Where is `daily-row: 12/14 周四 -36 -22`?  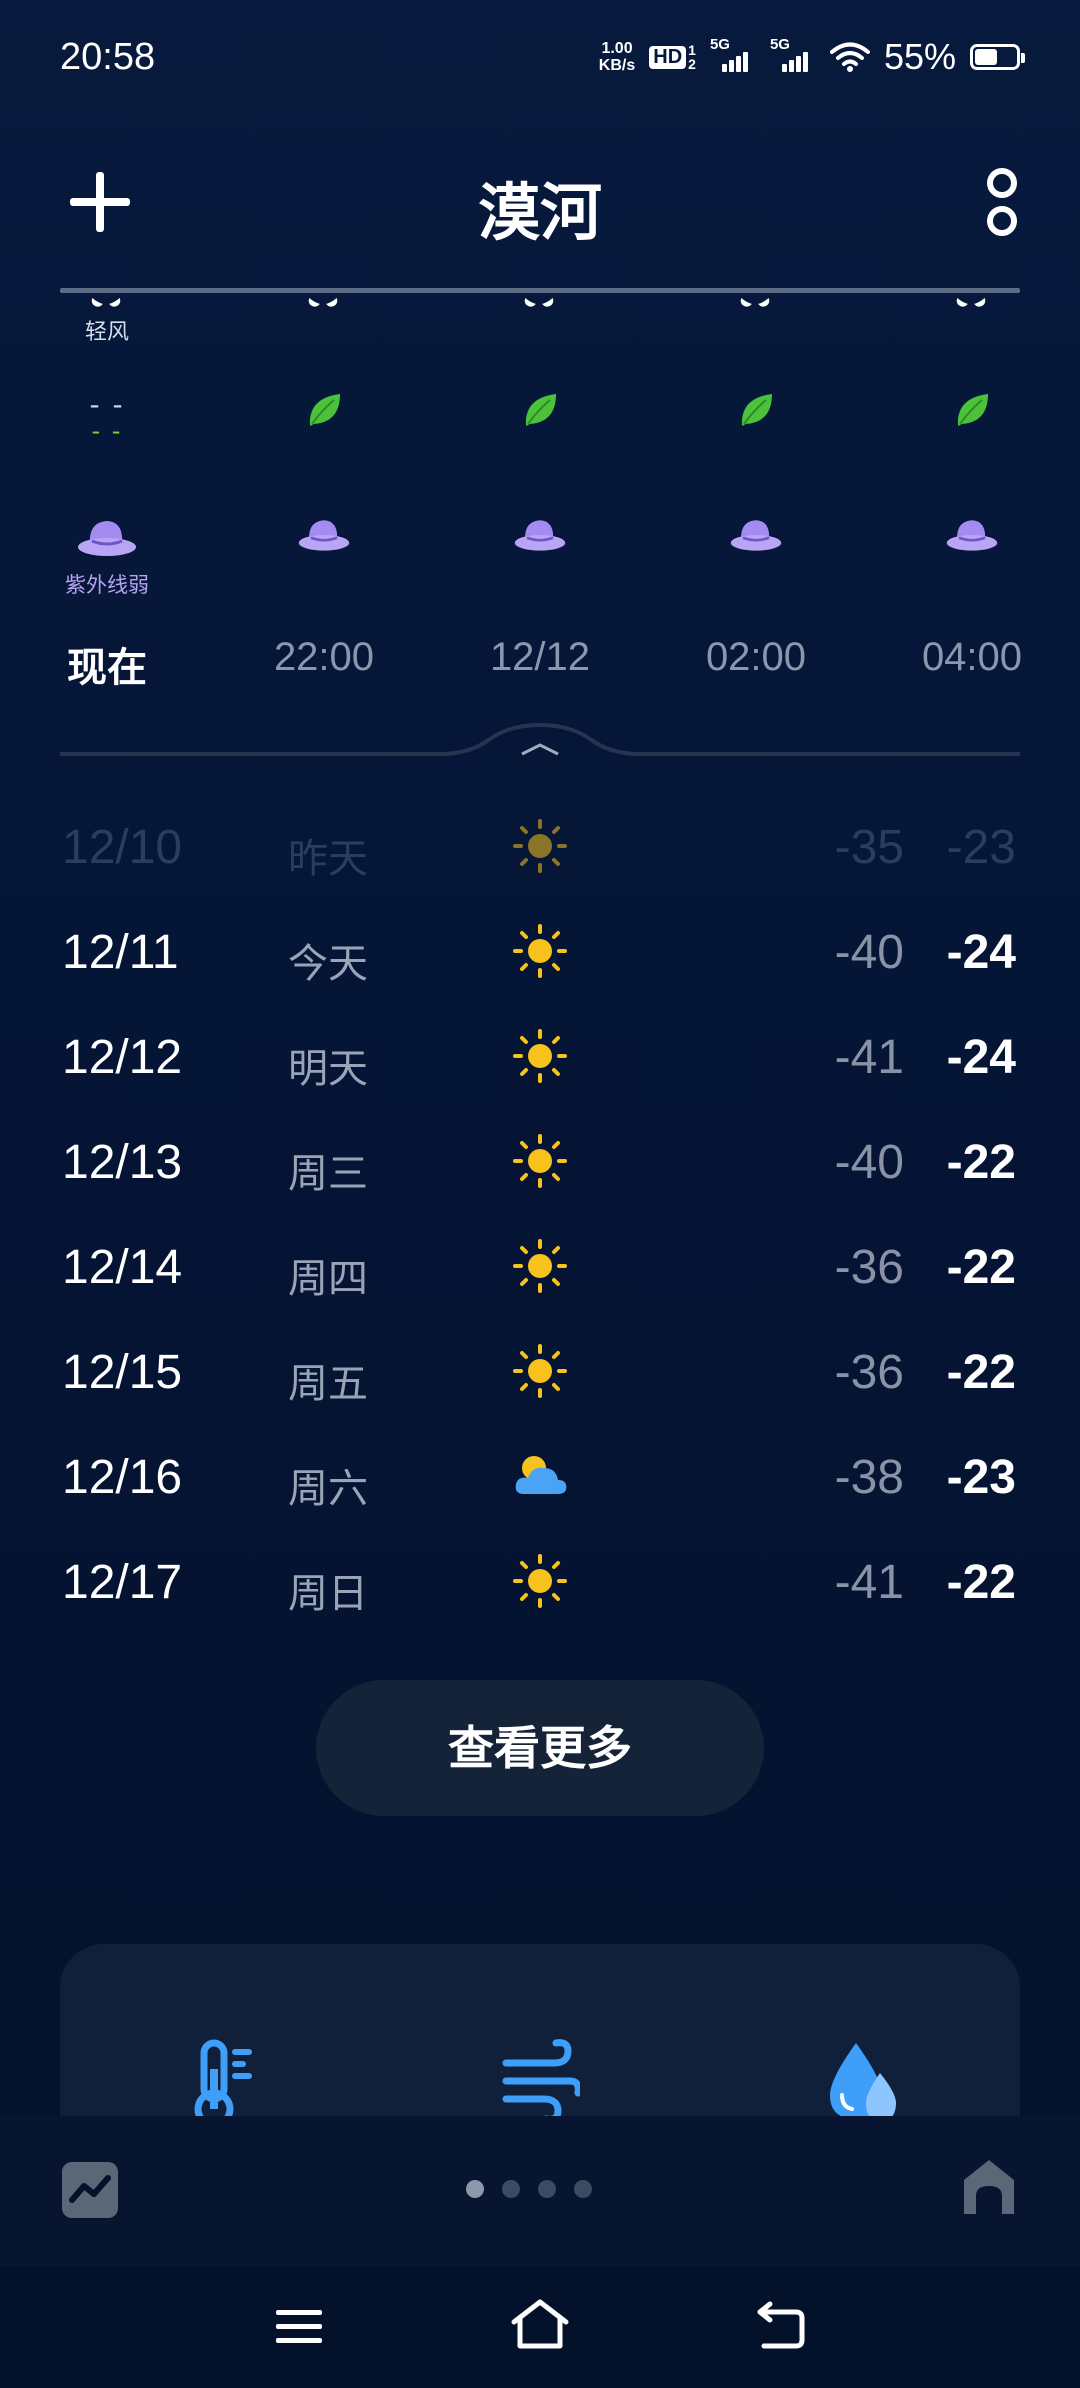 daily-row: 12/14 周四 -36 -22 is located at coordinates (540, 1270).